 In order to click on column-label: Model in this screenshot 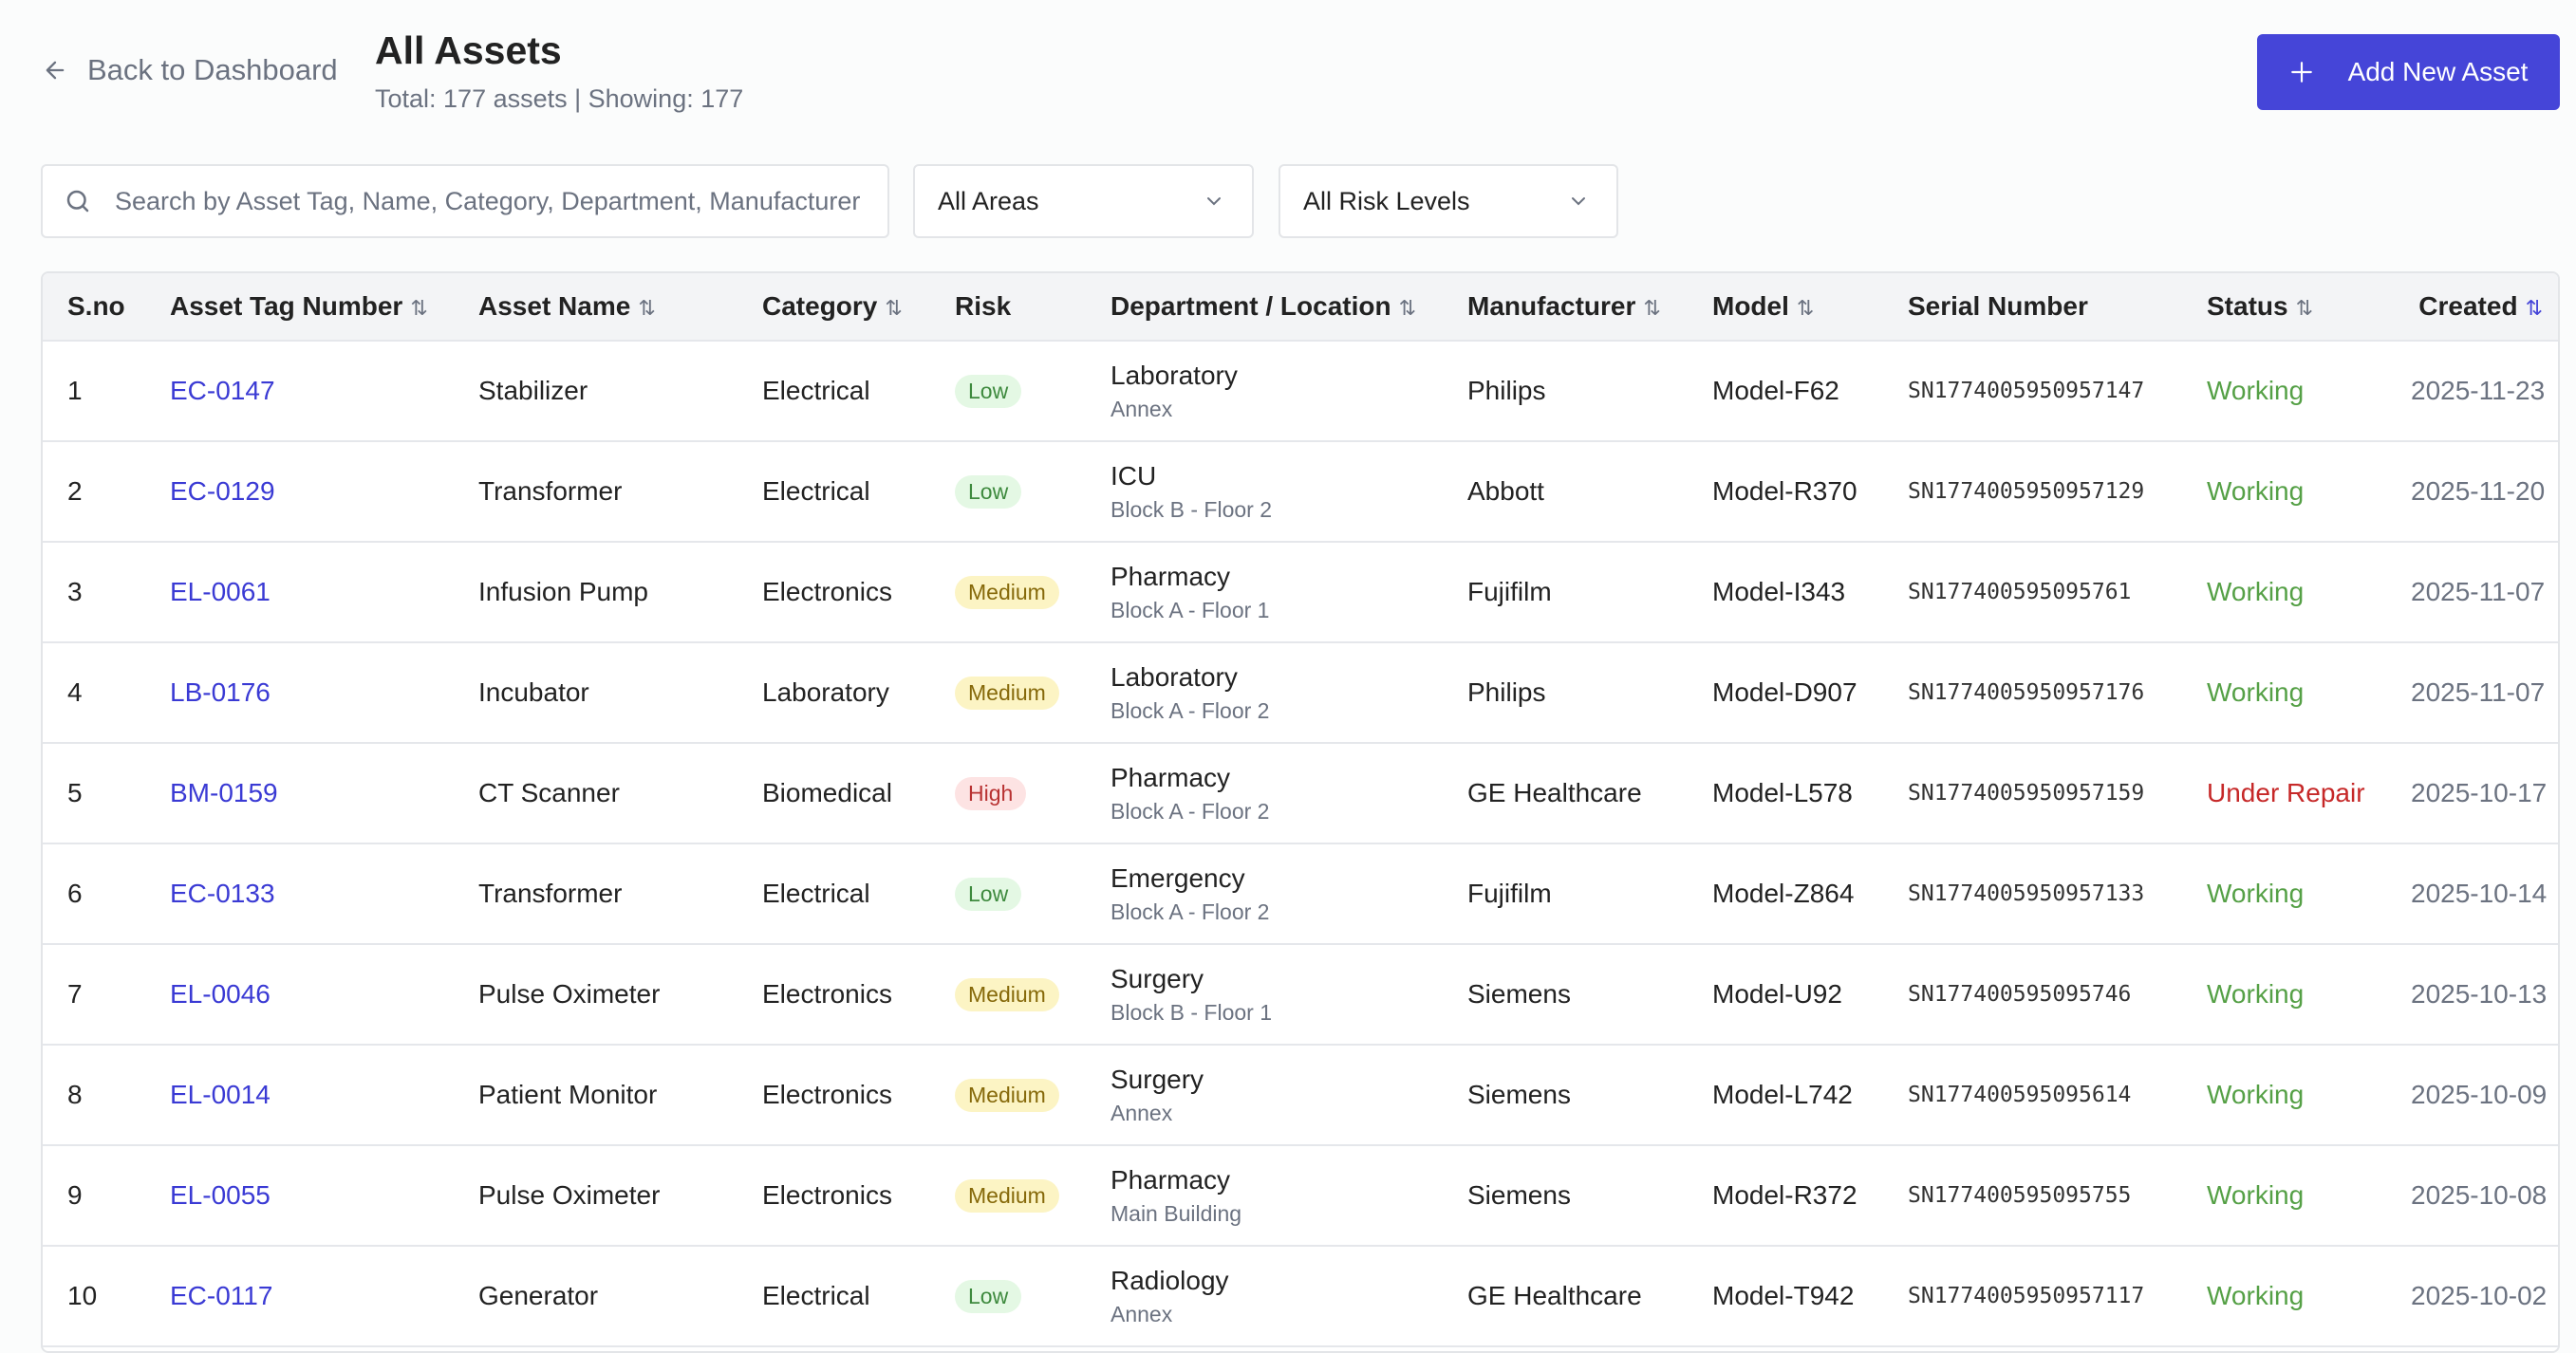, I will do `click(1750, 306)`.